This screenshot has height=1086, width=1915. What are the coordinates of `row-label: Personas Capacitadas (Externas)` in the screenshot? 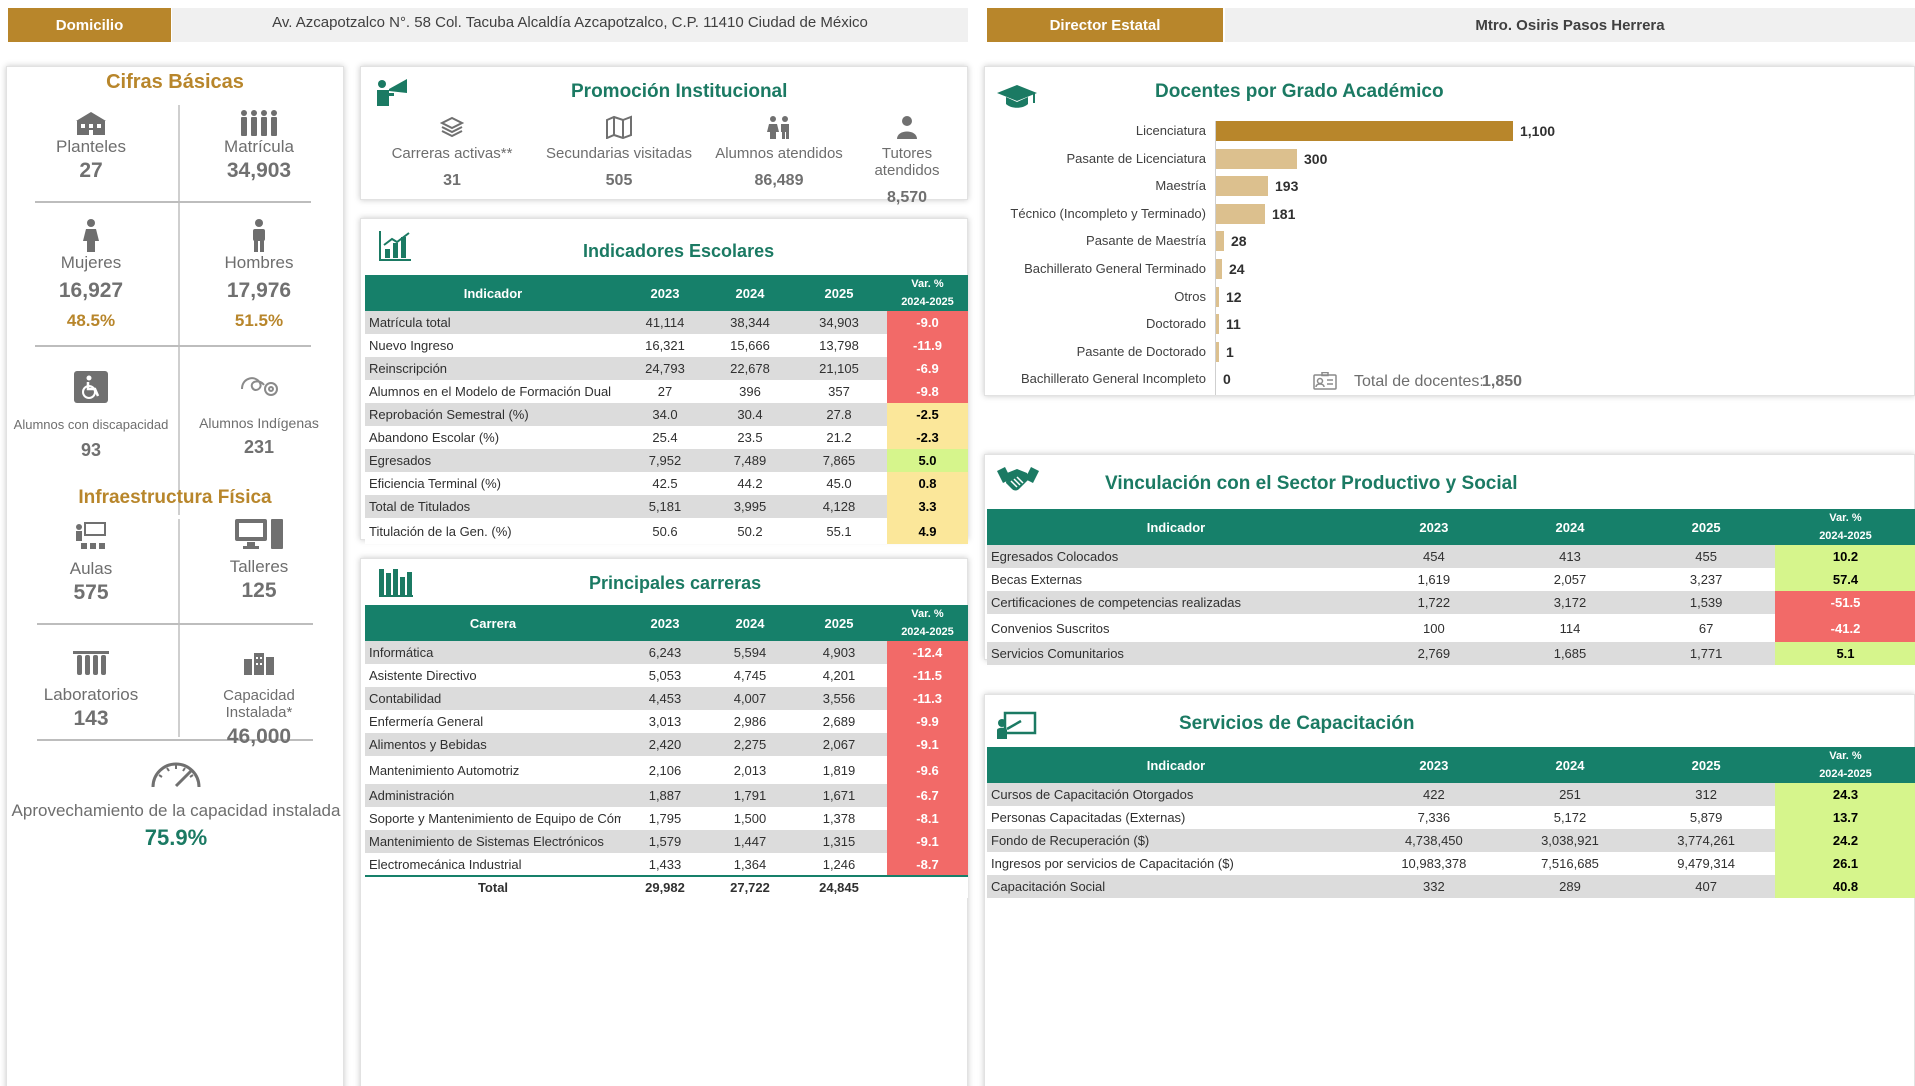 It's located at (1176, 817).